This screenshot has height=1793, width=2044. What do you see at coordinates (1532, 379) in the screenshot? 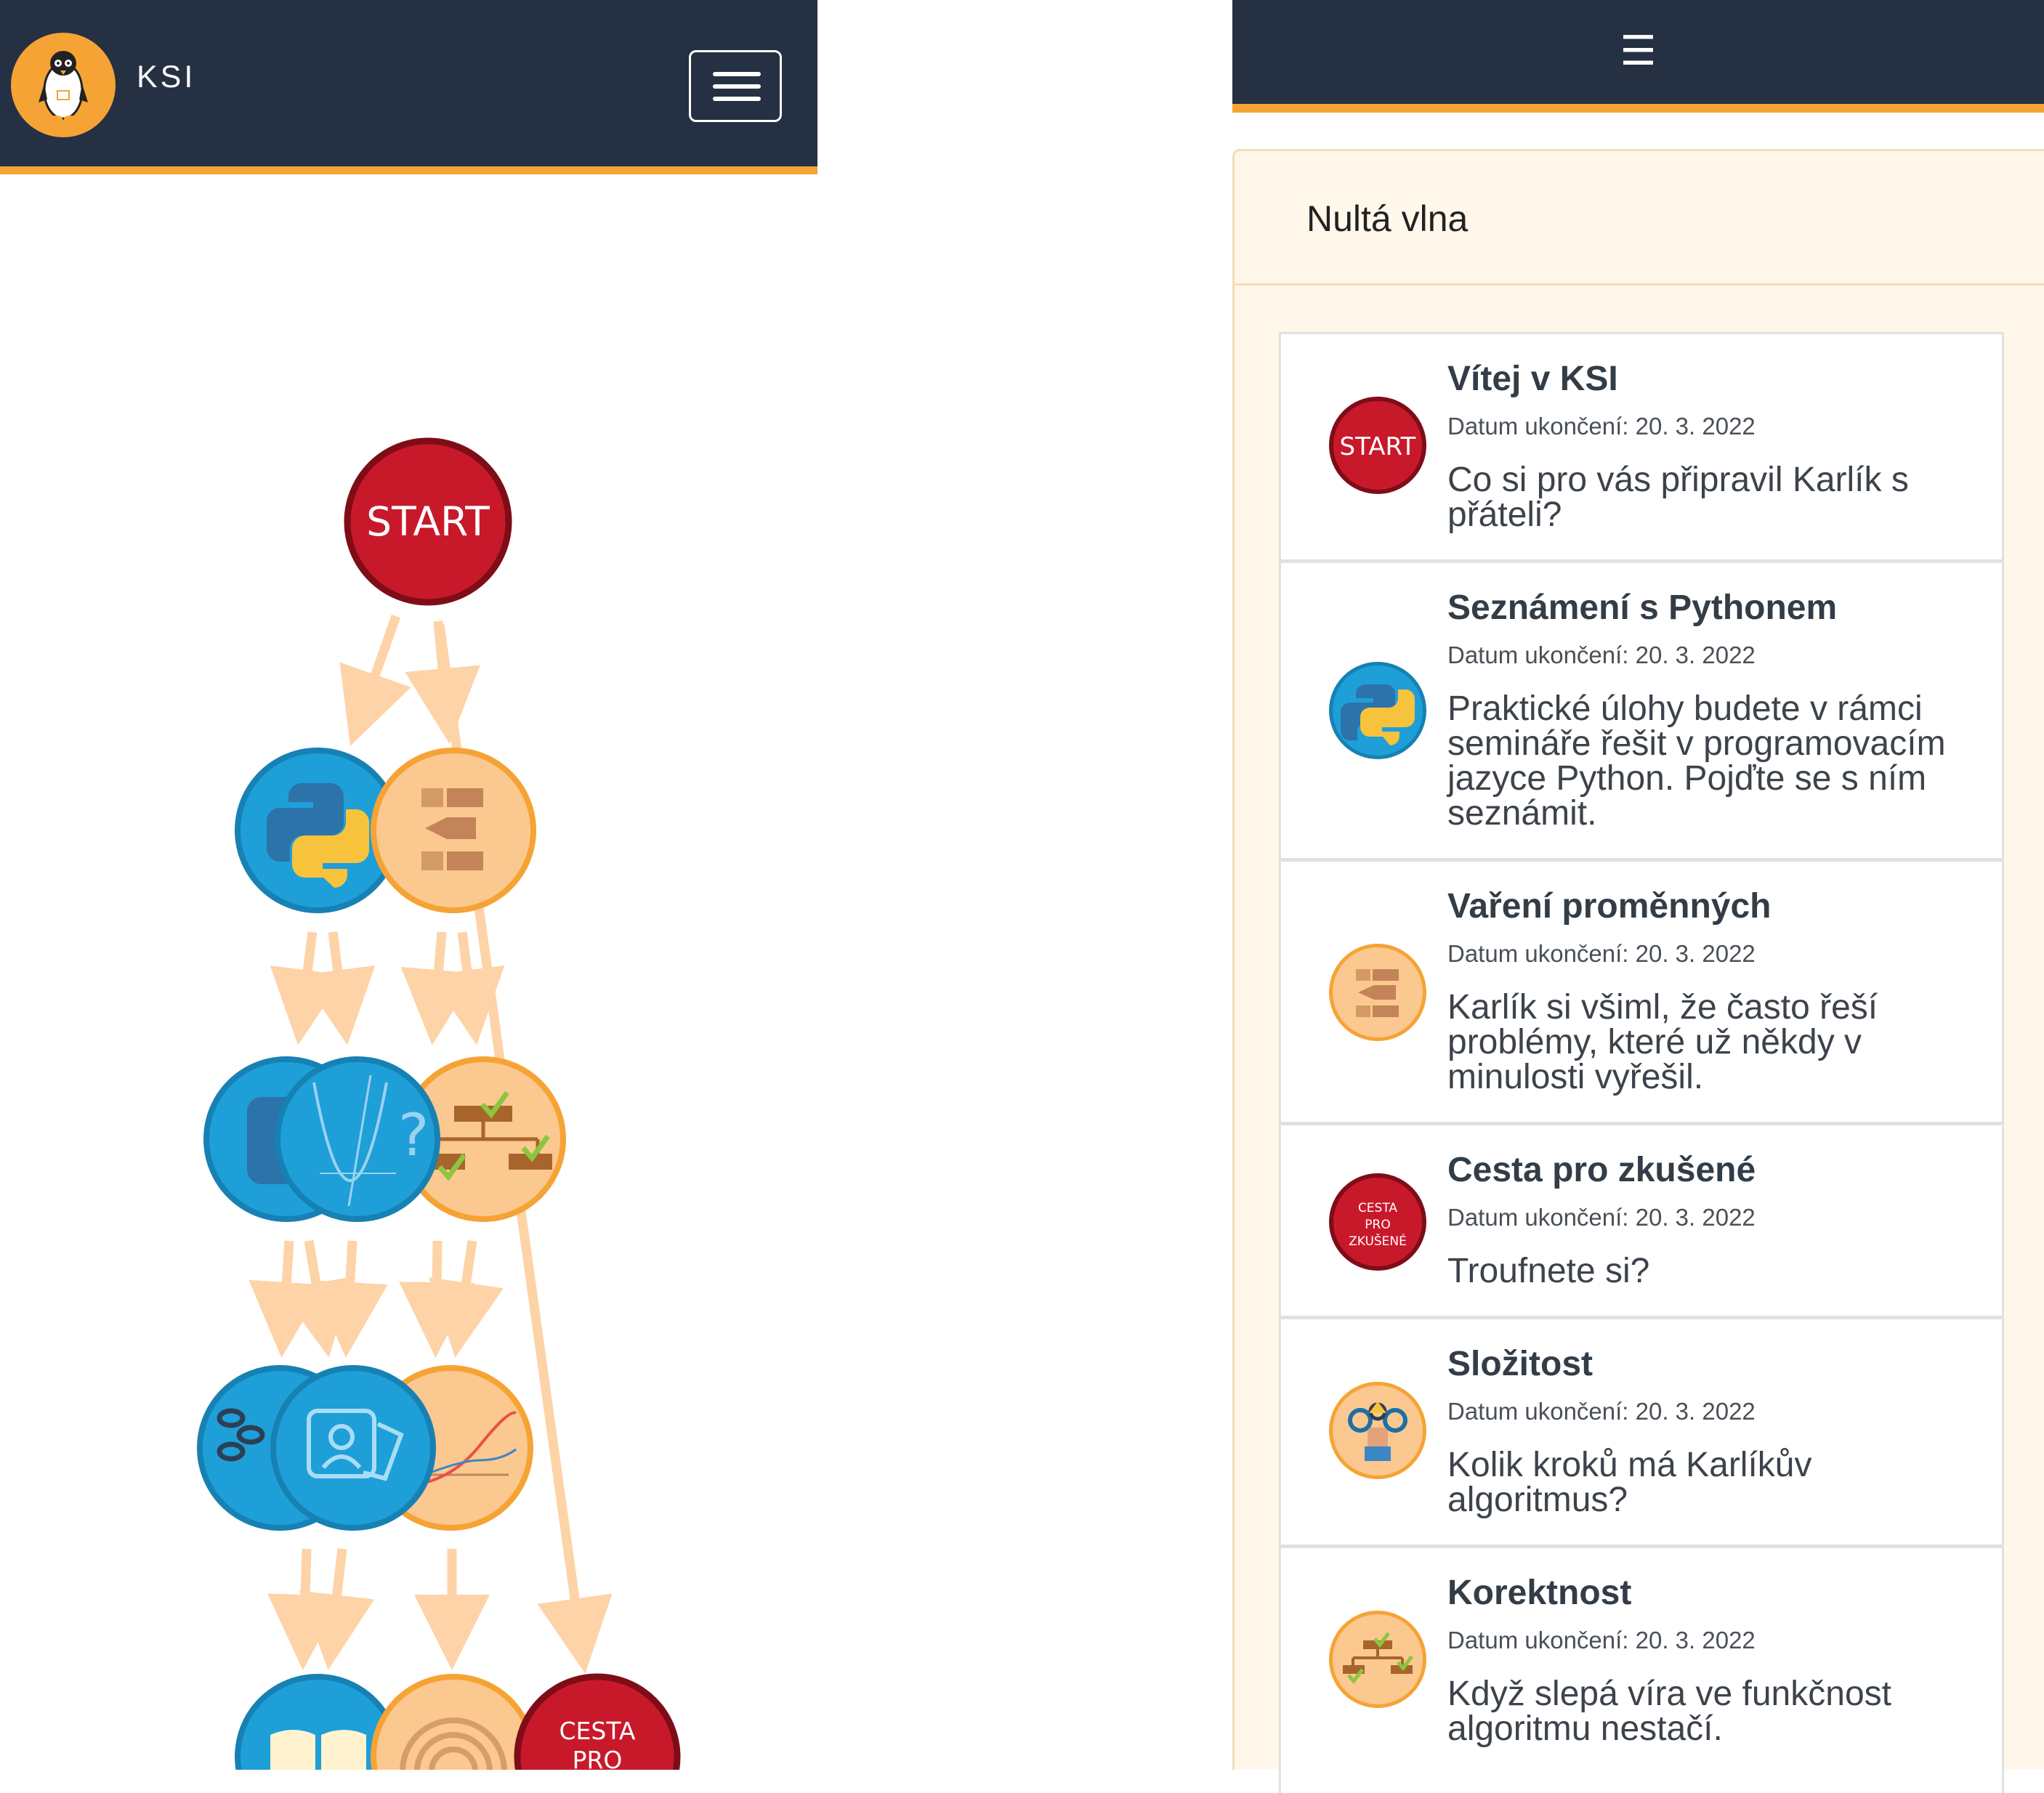
I see `task-title: Vítej v KSI` at bounding box center [1532, 379].